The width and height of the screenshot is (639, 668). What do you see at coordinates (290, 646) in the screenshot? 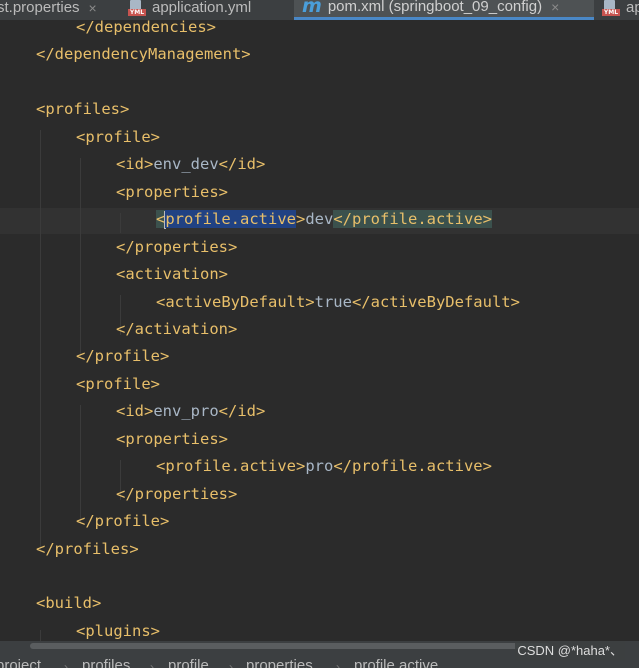
I see `scrollbar-thumb` at bounding box center [290, 646].